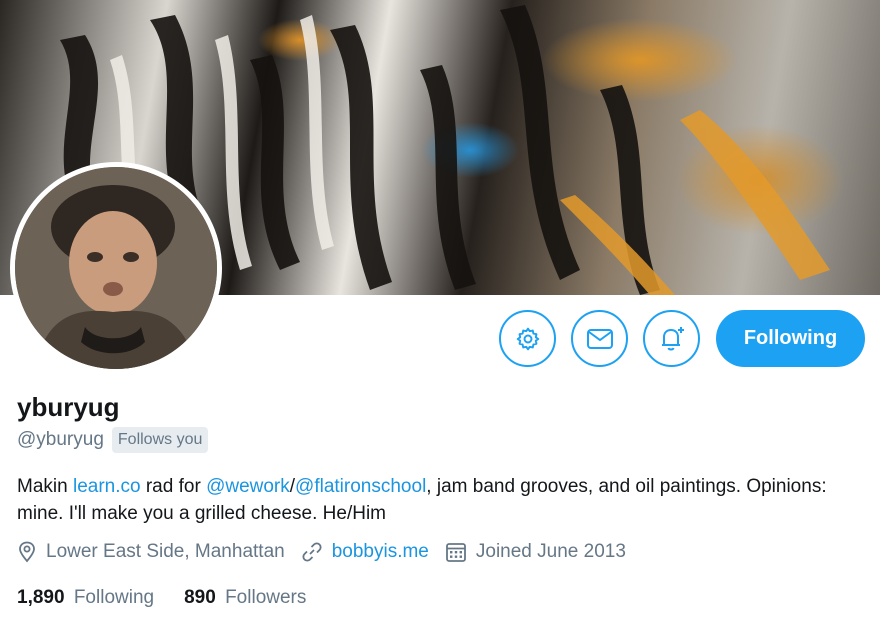  What do you see at coordinates (380, 552) in the screenshot?
I see `website-link: bobbyis.me` at bounding box center [380, 552].